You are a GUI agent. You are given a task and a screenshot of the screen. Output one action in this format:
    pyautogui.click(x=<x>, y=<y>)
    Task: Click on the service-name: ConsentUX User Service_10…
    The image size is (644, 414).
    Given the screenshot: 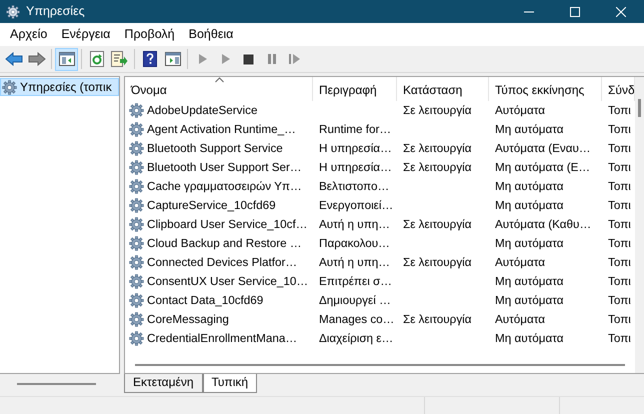 What is the action you would take?
    pyautogui.click(x=227, y=281)
    